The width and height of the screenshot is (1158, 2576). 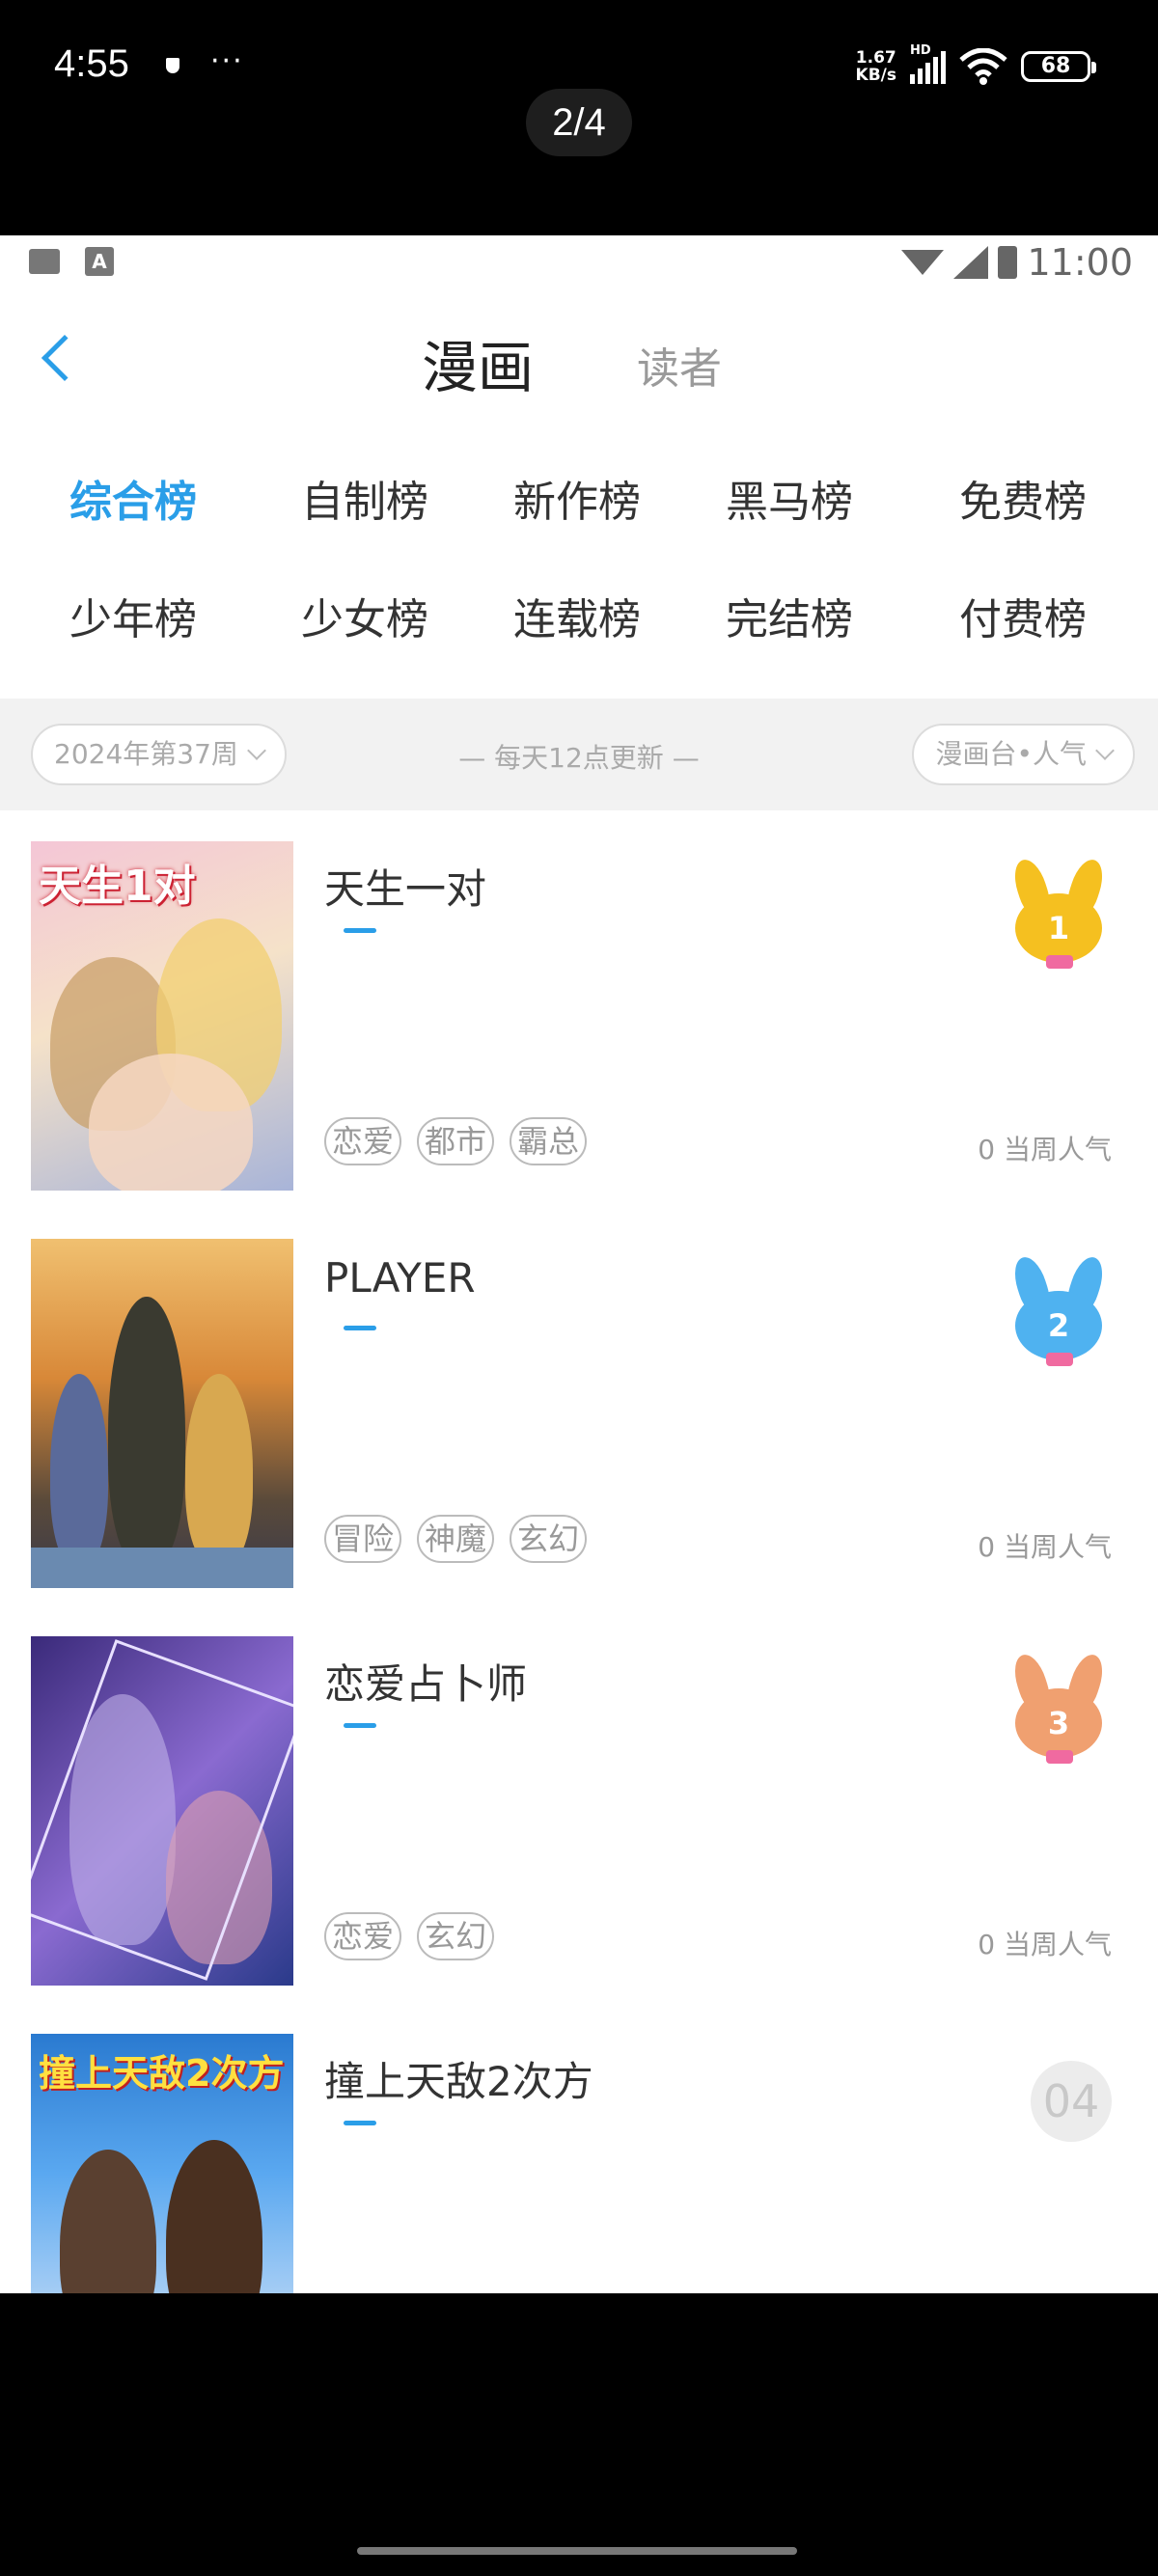 I want to click on genre-tag: 都市, so click(x=456, y=1141).